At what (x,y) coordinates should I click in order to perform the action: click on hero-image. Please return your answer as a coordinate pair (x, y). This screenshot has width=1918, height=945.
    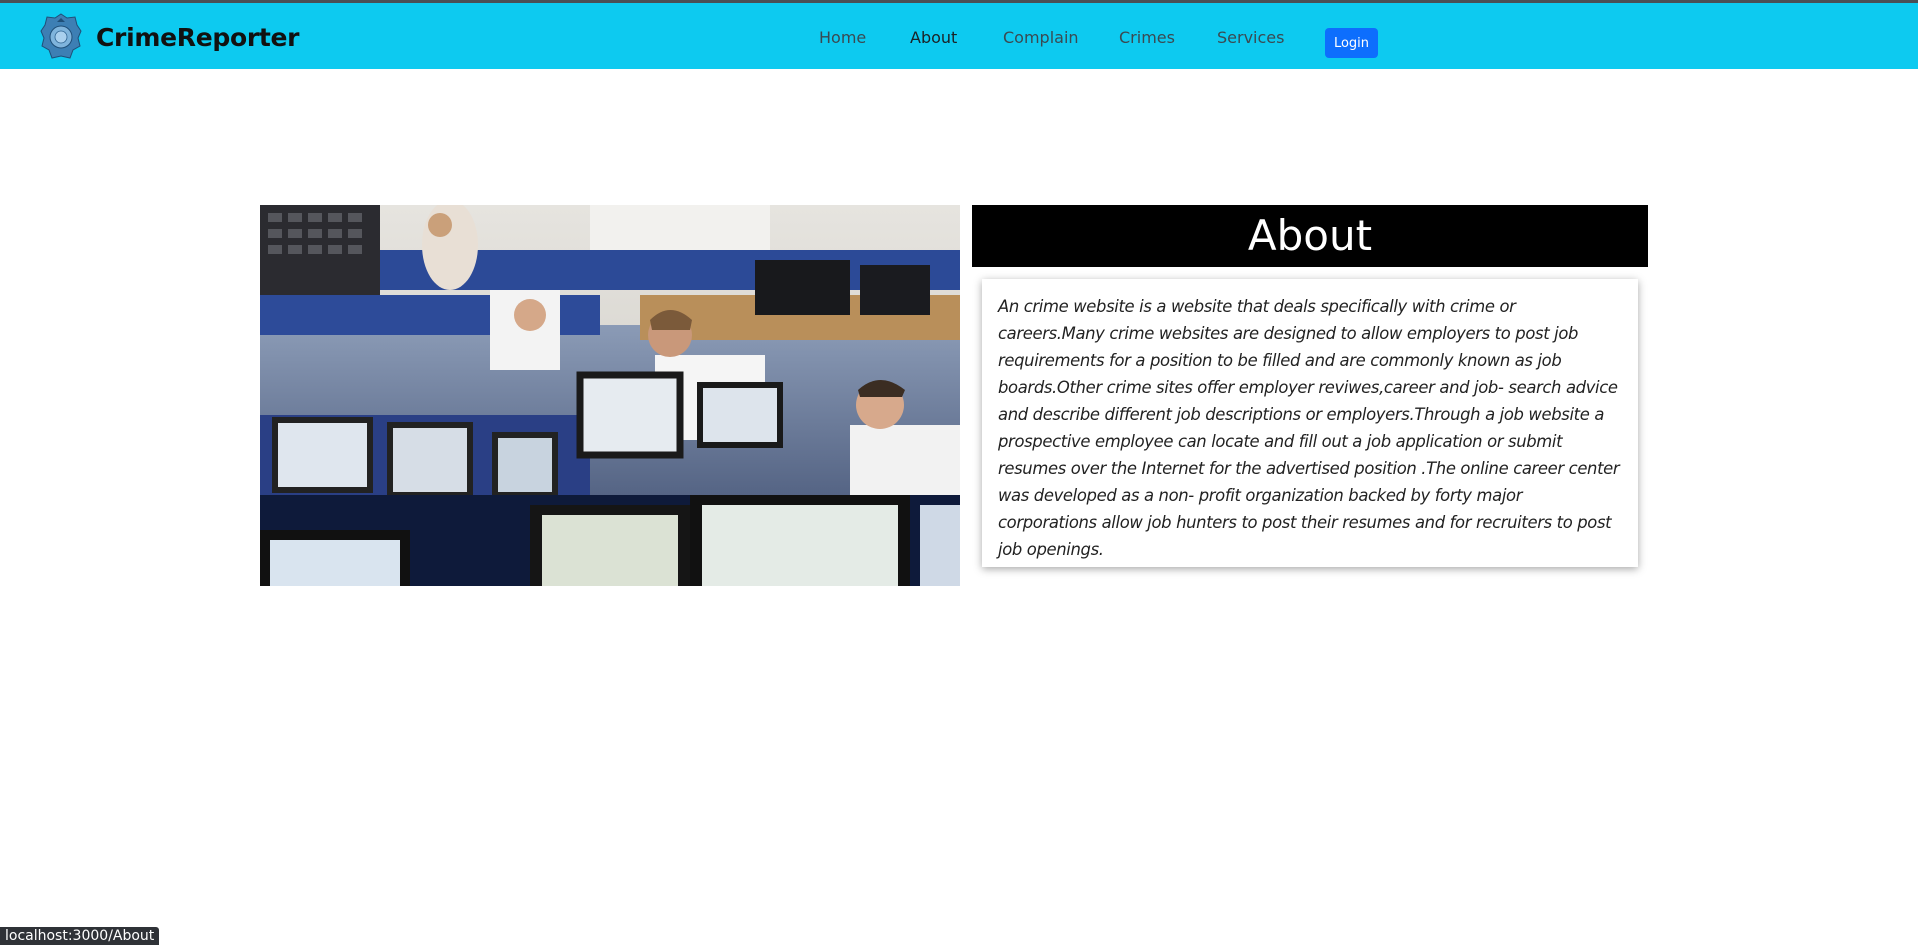
    Looking at the image, I should click on (610, 395).